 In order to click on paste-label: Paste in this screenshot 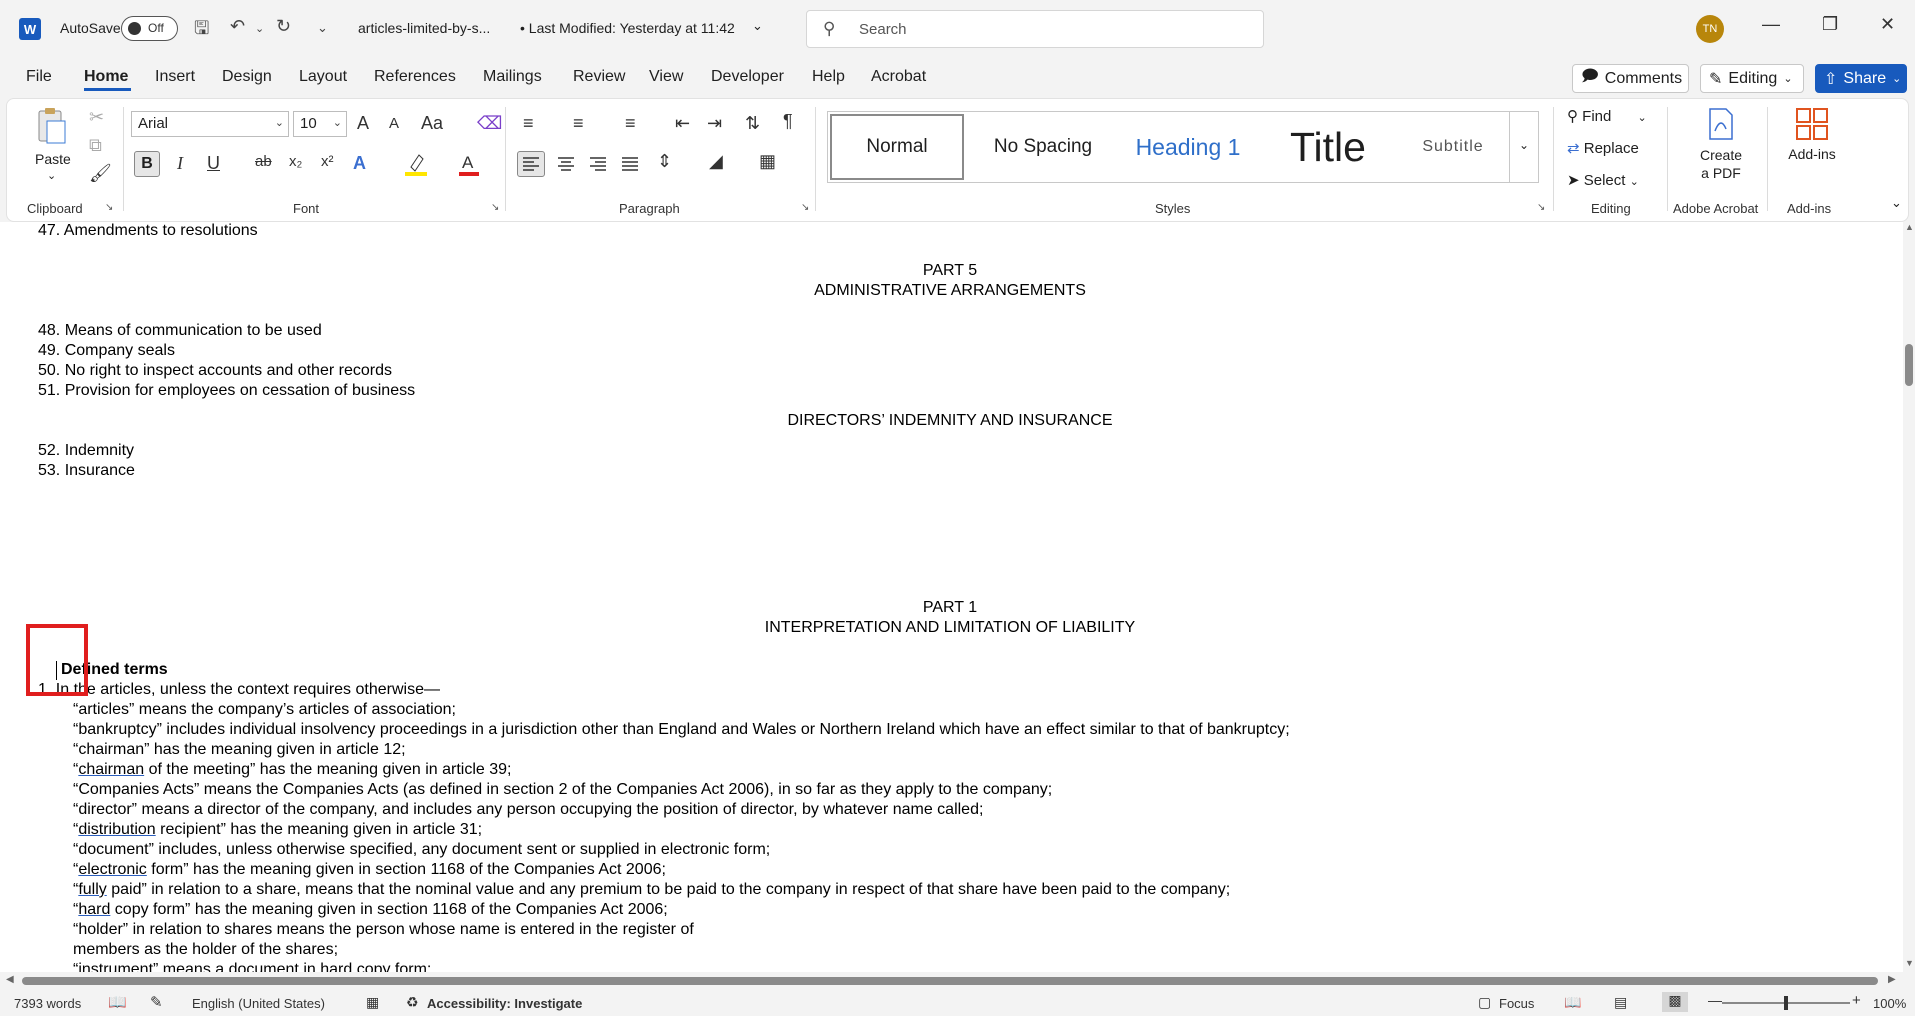, I will do `click(53, 159)`.